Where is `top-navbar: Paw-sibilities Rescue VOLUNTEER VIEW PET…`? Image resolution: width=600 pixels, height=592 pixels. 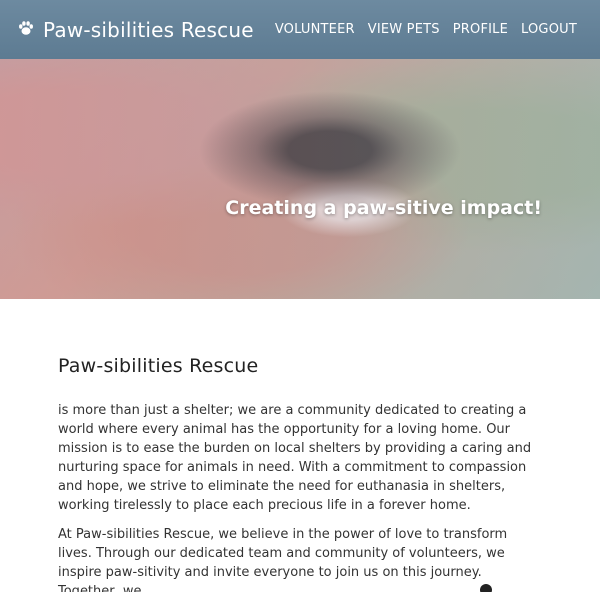
top-navbar: Paw-sibilities Rescue VOLUNTEER VIEW PET… is located at coordinates (300, 29).